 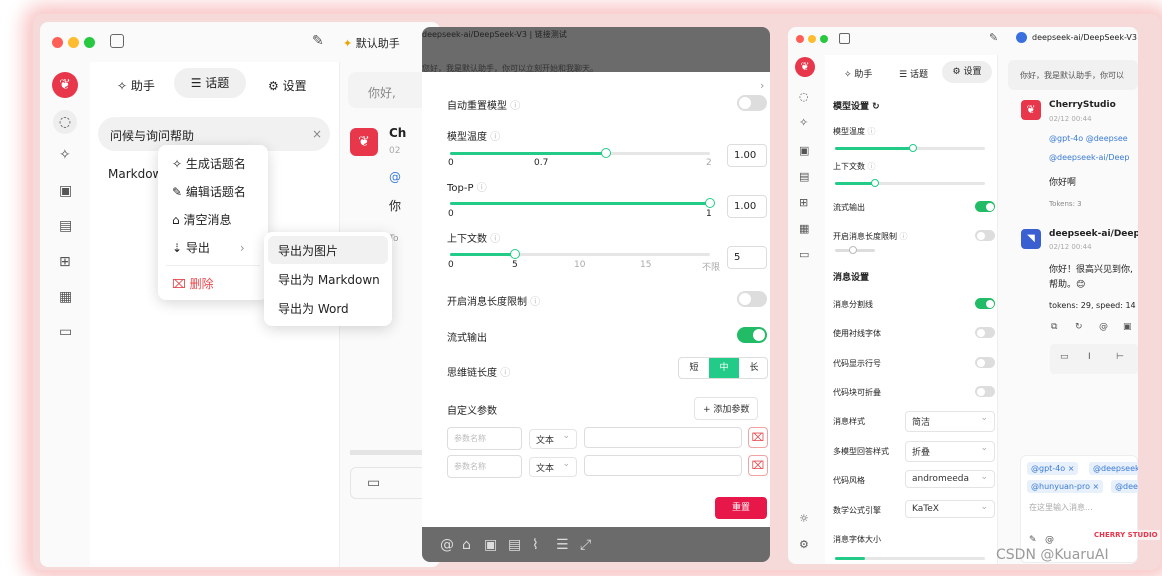 I want to click on font-size-slider, so click(x=910, y=558).